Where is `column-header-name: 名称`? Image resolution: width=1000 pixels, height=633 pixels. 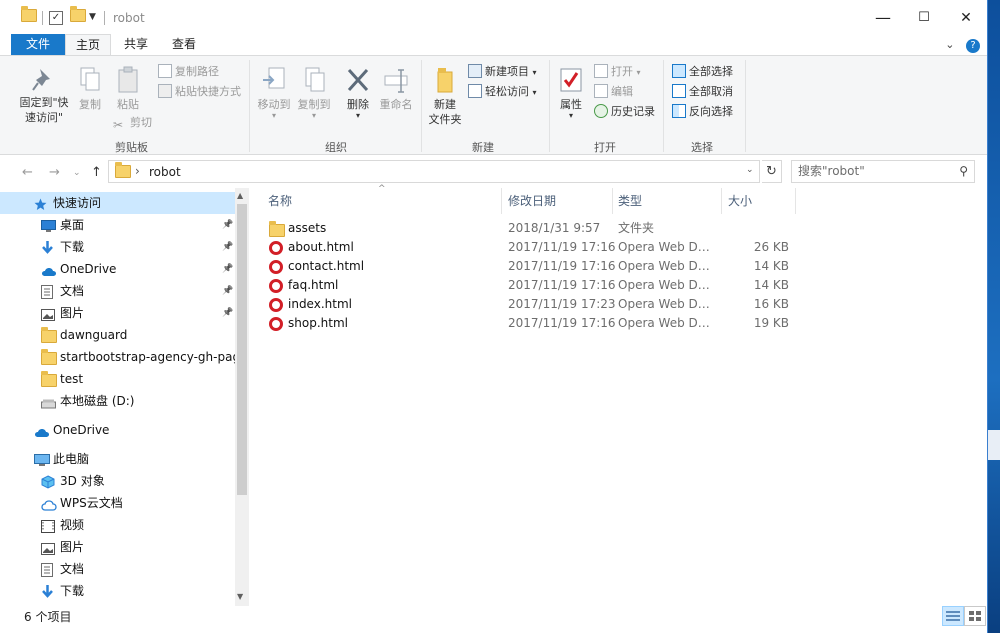 column-header-name: 名称 is located at coordinates (280, 201).